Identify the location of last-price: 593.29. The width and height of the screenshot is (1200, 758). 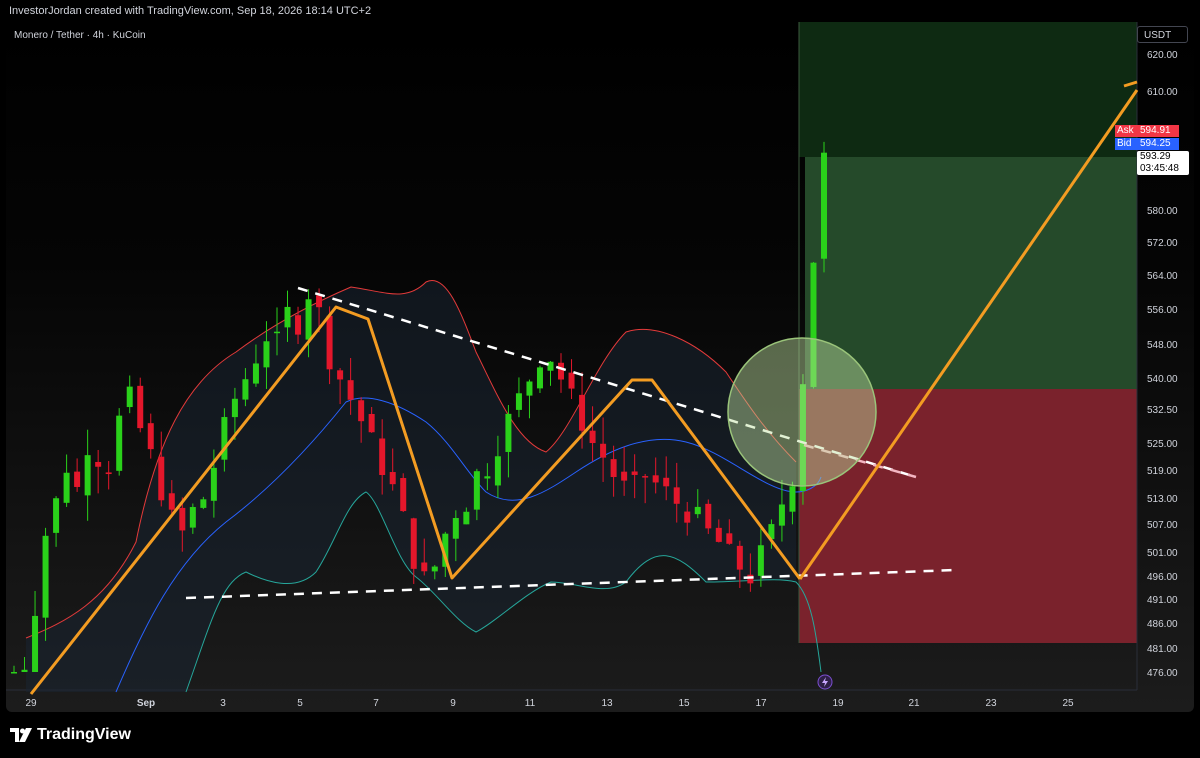
(1155, 156).